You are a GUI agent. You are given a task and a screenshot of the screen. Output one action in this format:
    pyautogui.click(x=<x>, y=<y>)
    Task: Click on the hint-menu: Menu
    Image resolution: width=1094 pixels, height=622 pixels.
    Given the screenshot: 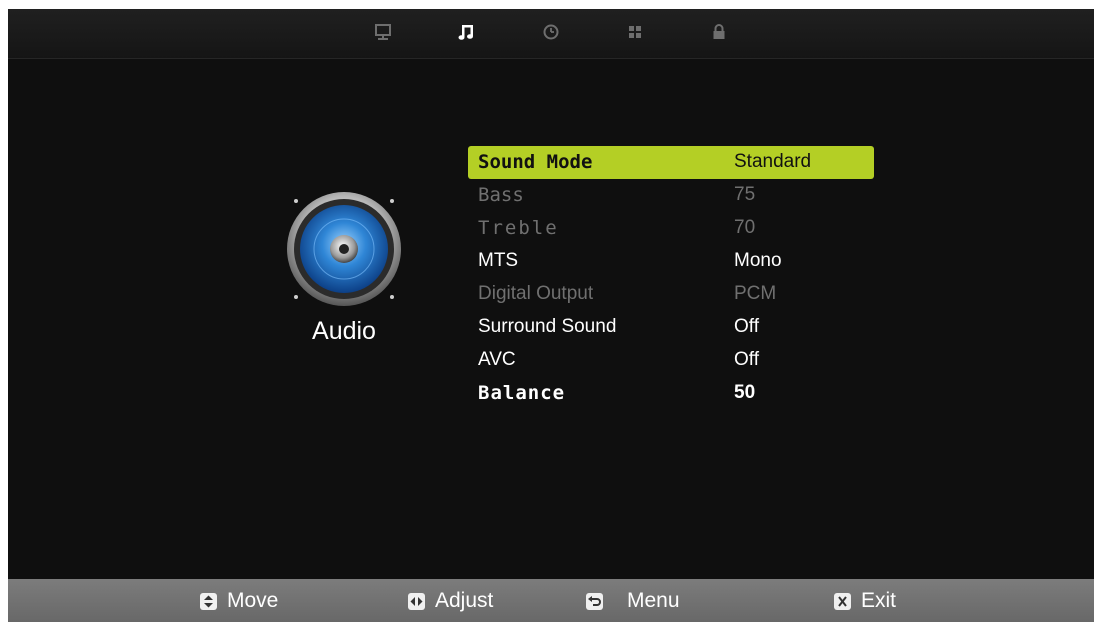 What is the action you would take?
    pyautogui.click(x=633, y=601)
    